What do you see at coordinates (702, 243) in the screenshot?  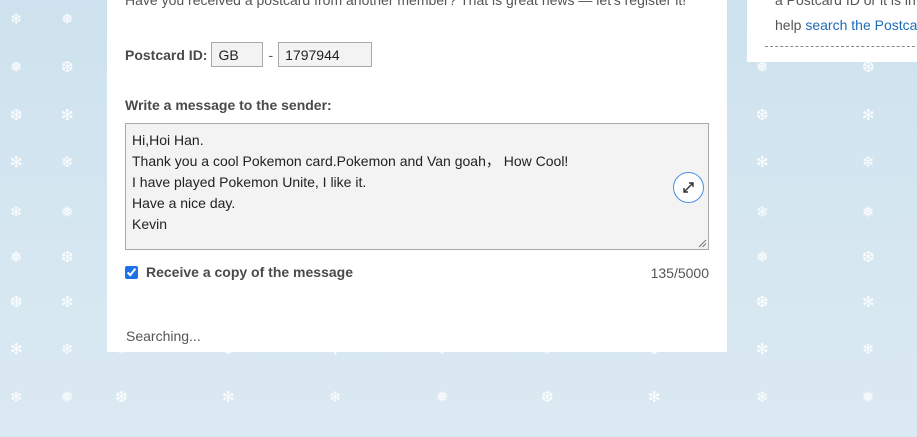 I see `resize-grip-icon` at bounding box center [702, 243].